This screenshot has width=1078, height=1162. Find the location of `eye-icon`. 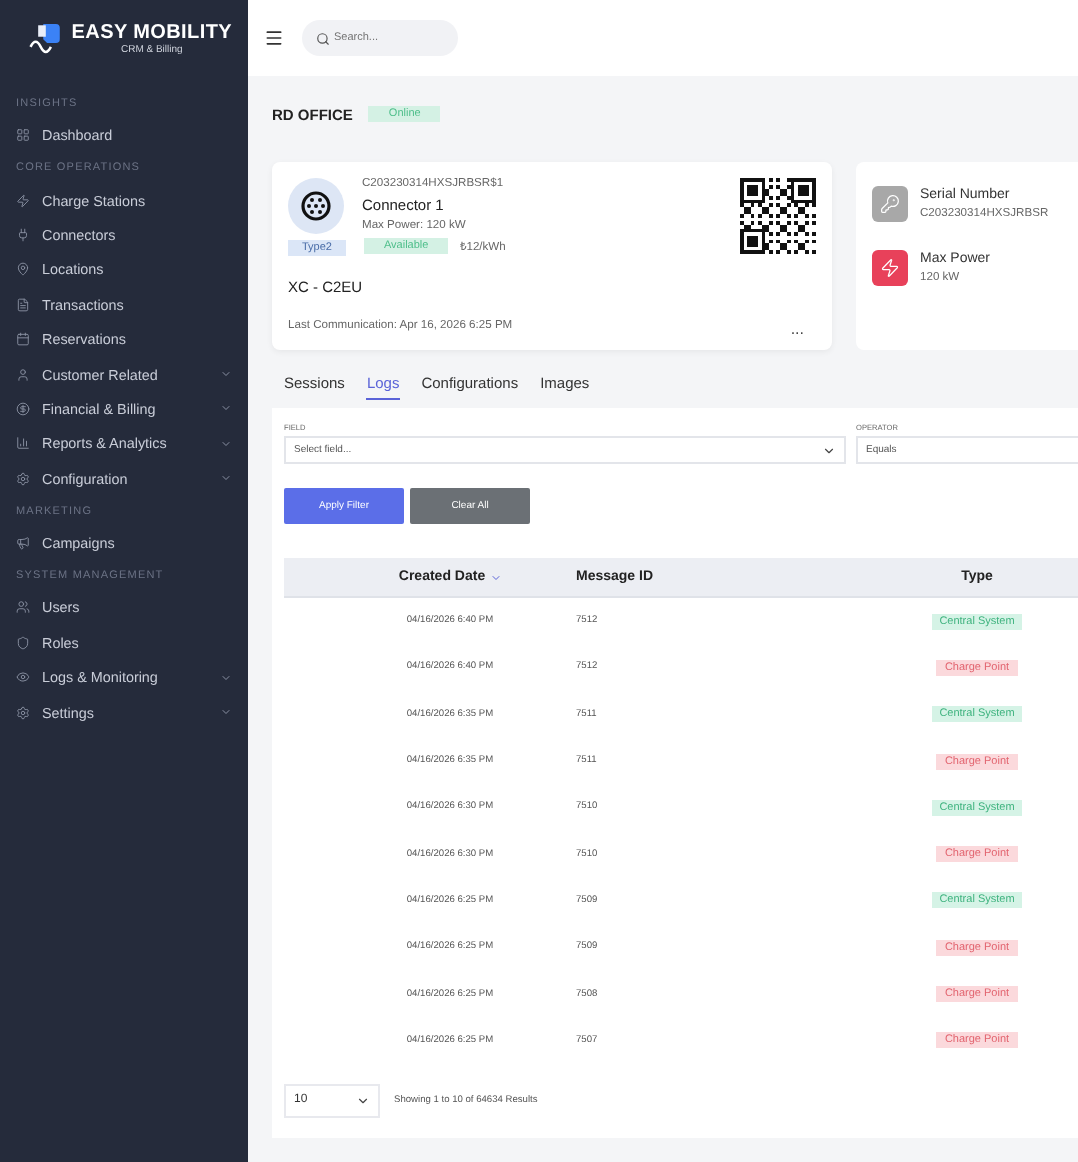

eye-icon is located at coordinates (23, 677).